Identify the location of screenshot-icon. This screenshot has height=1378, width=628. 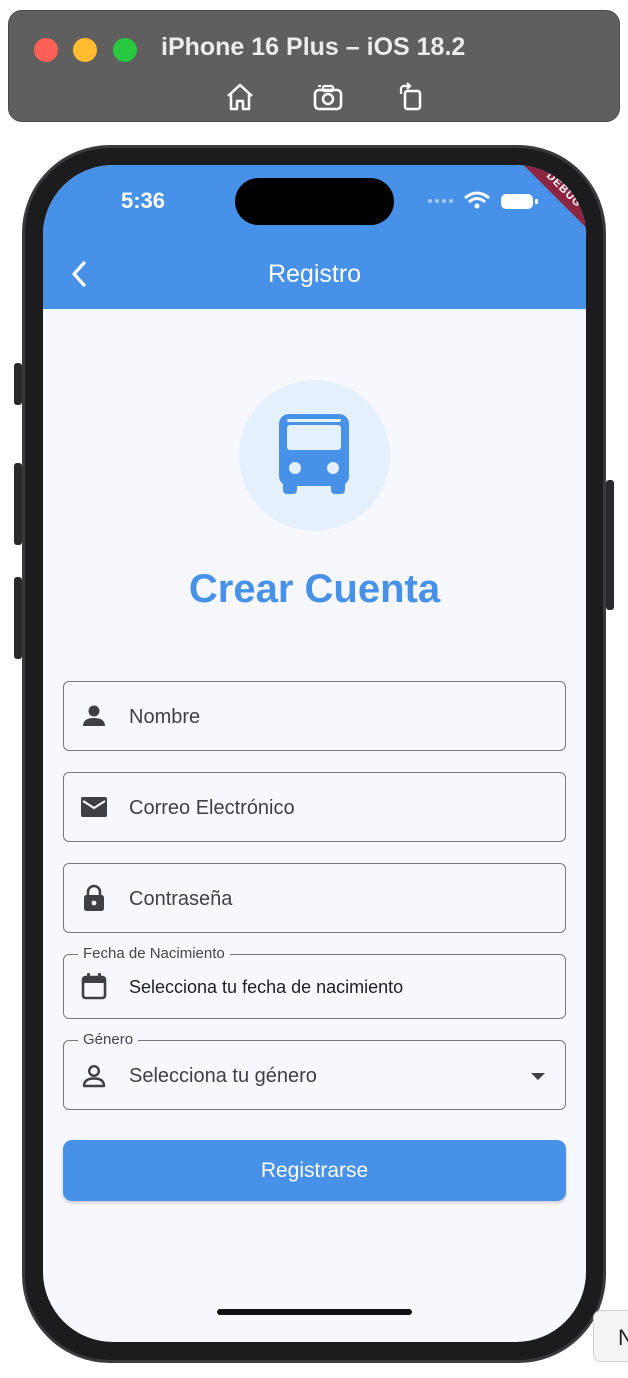
(329, 97).